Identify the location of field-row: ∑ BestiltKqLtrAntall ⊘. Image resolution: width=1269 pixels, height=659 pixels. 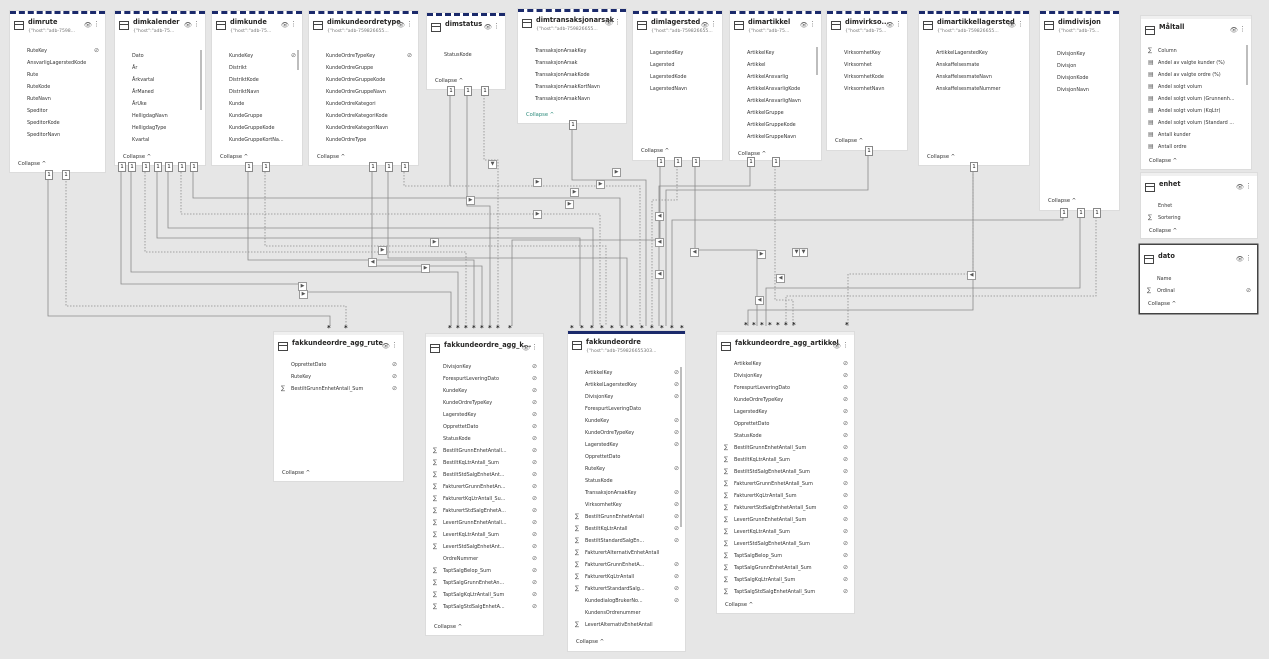
(626, 529).